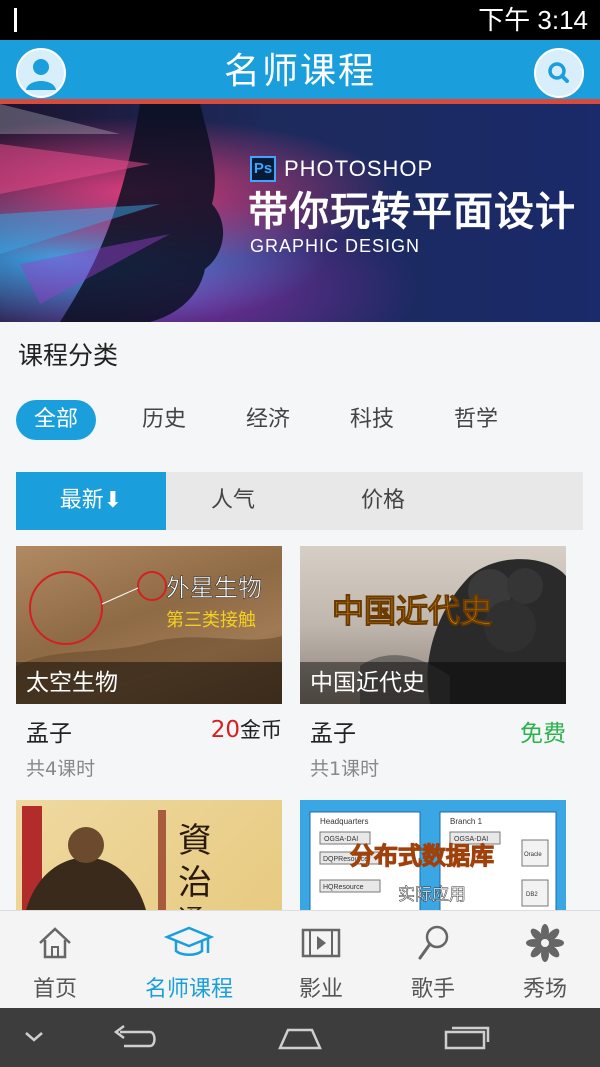 The height and width of the screenshot is (1067, 600). I want to click on price-unit: 金币, so click(261, 730).